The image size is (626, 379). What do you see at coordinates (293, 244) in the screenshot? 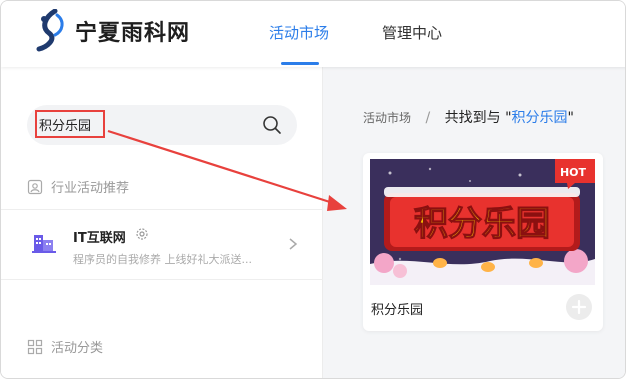
I see `chevron-right-icon` at bounding box center [293, 244].